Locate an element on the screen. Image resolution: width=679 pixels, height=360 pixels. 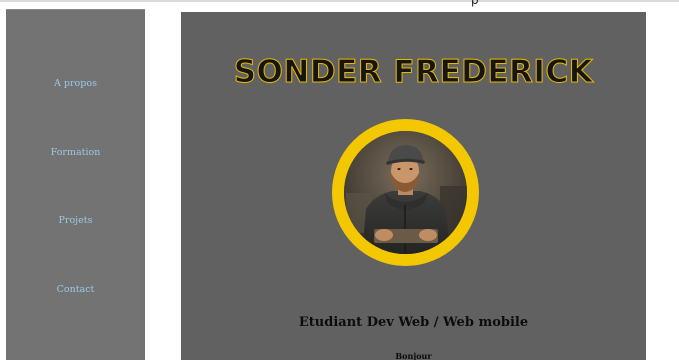
profile-photo-icon is located at coordinates (405, 192).